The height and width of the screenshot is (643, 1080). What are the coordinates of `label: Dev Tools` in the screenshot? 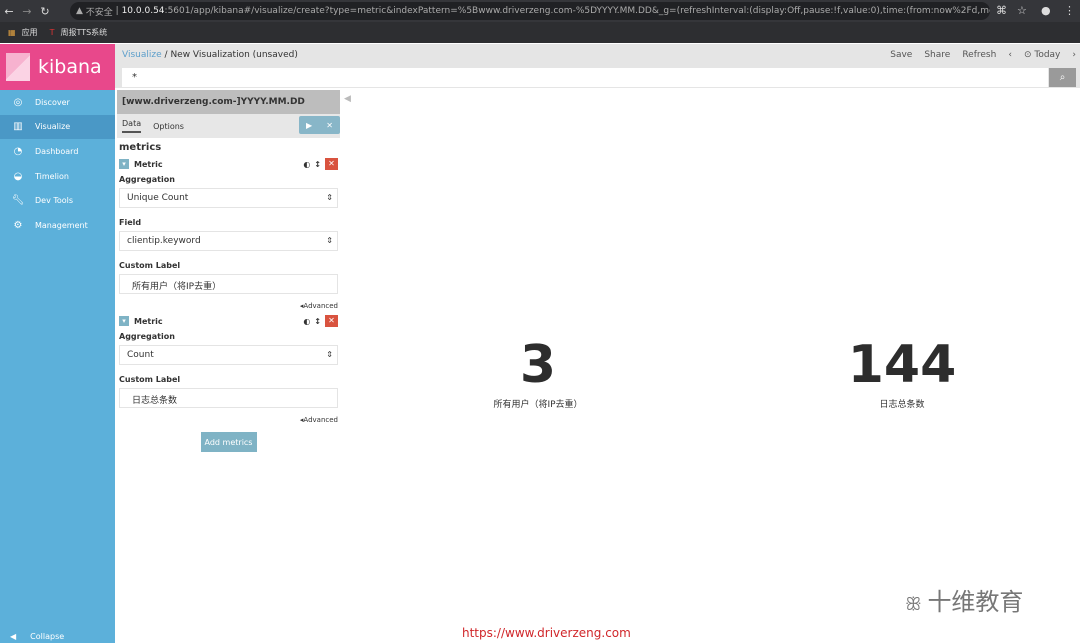 It's located at (54, 201).